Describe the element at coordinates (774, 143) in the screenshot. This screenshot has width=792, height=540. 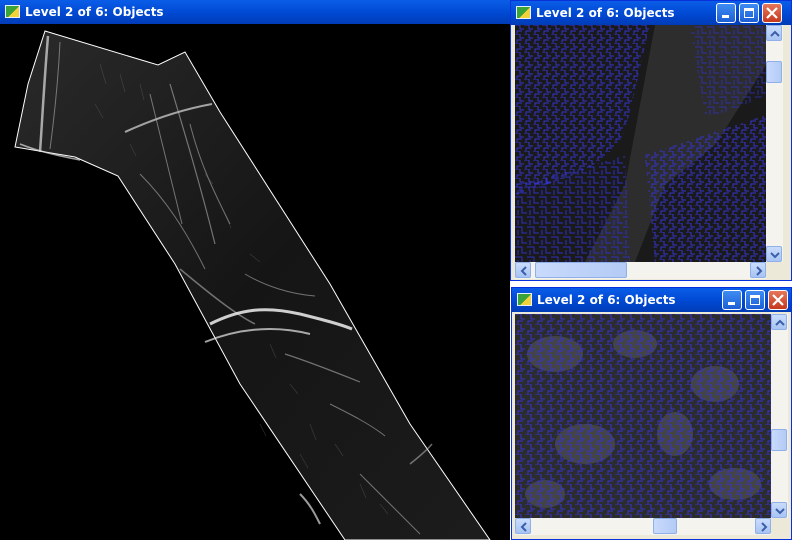
I see `top-right-vertical-scrollbar` at that location.